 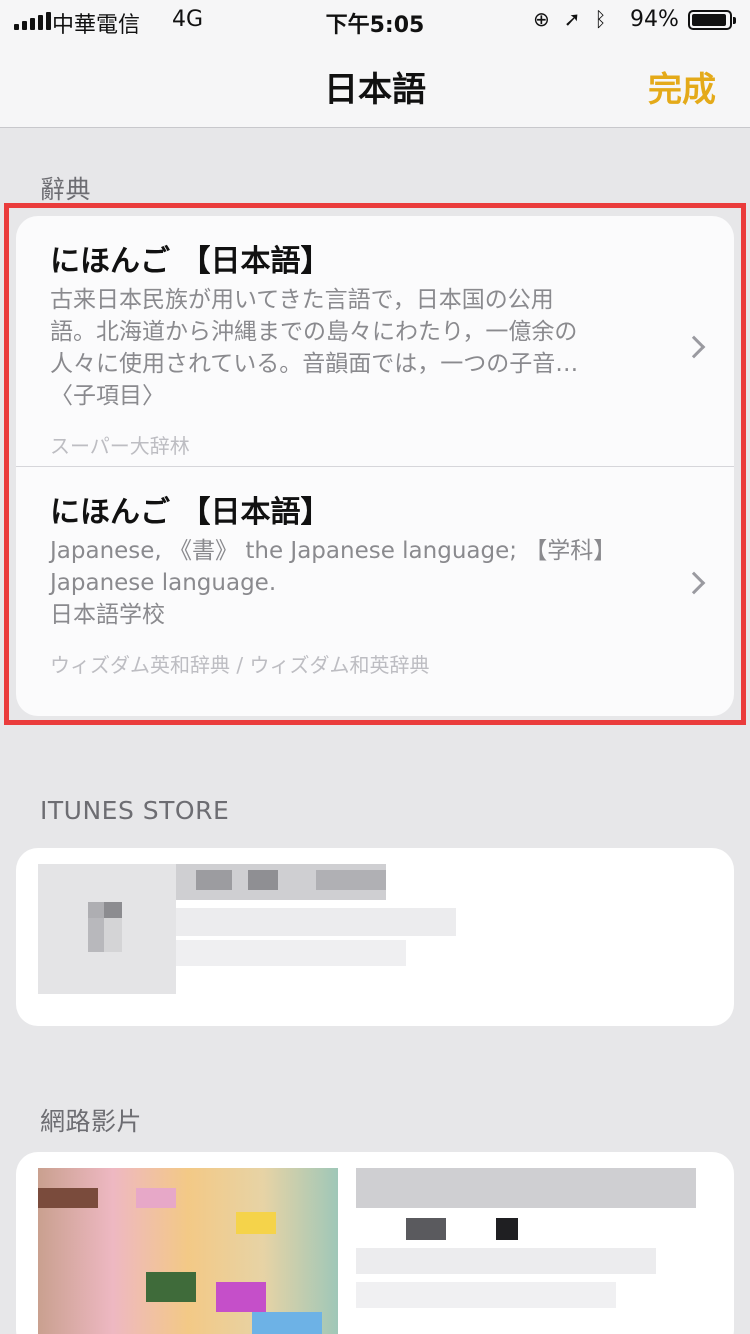 What do you see at coordinates (240, 665) in the screenshot?
I see `entry-source: ウィズダム英和辞典 / ウィズダム和英辞典` at bounding box center [240, 665].